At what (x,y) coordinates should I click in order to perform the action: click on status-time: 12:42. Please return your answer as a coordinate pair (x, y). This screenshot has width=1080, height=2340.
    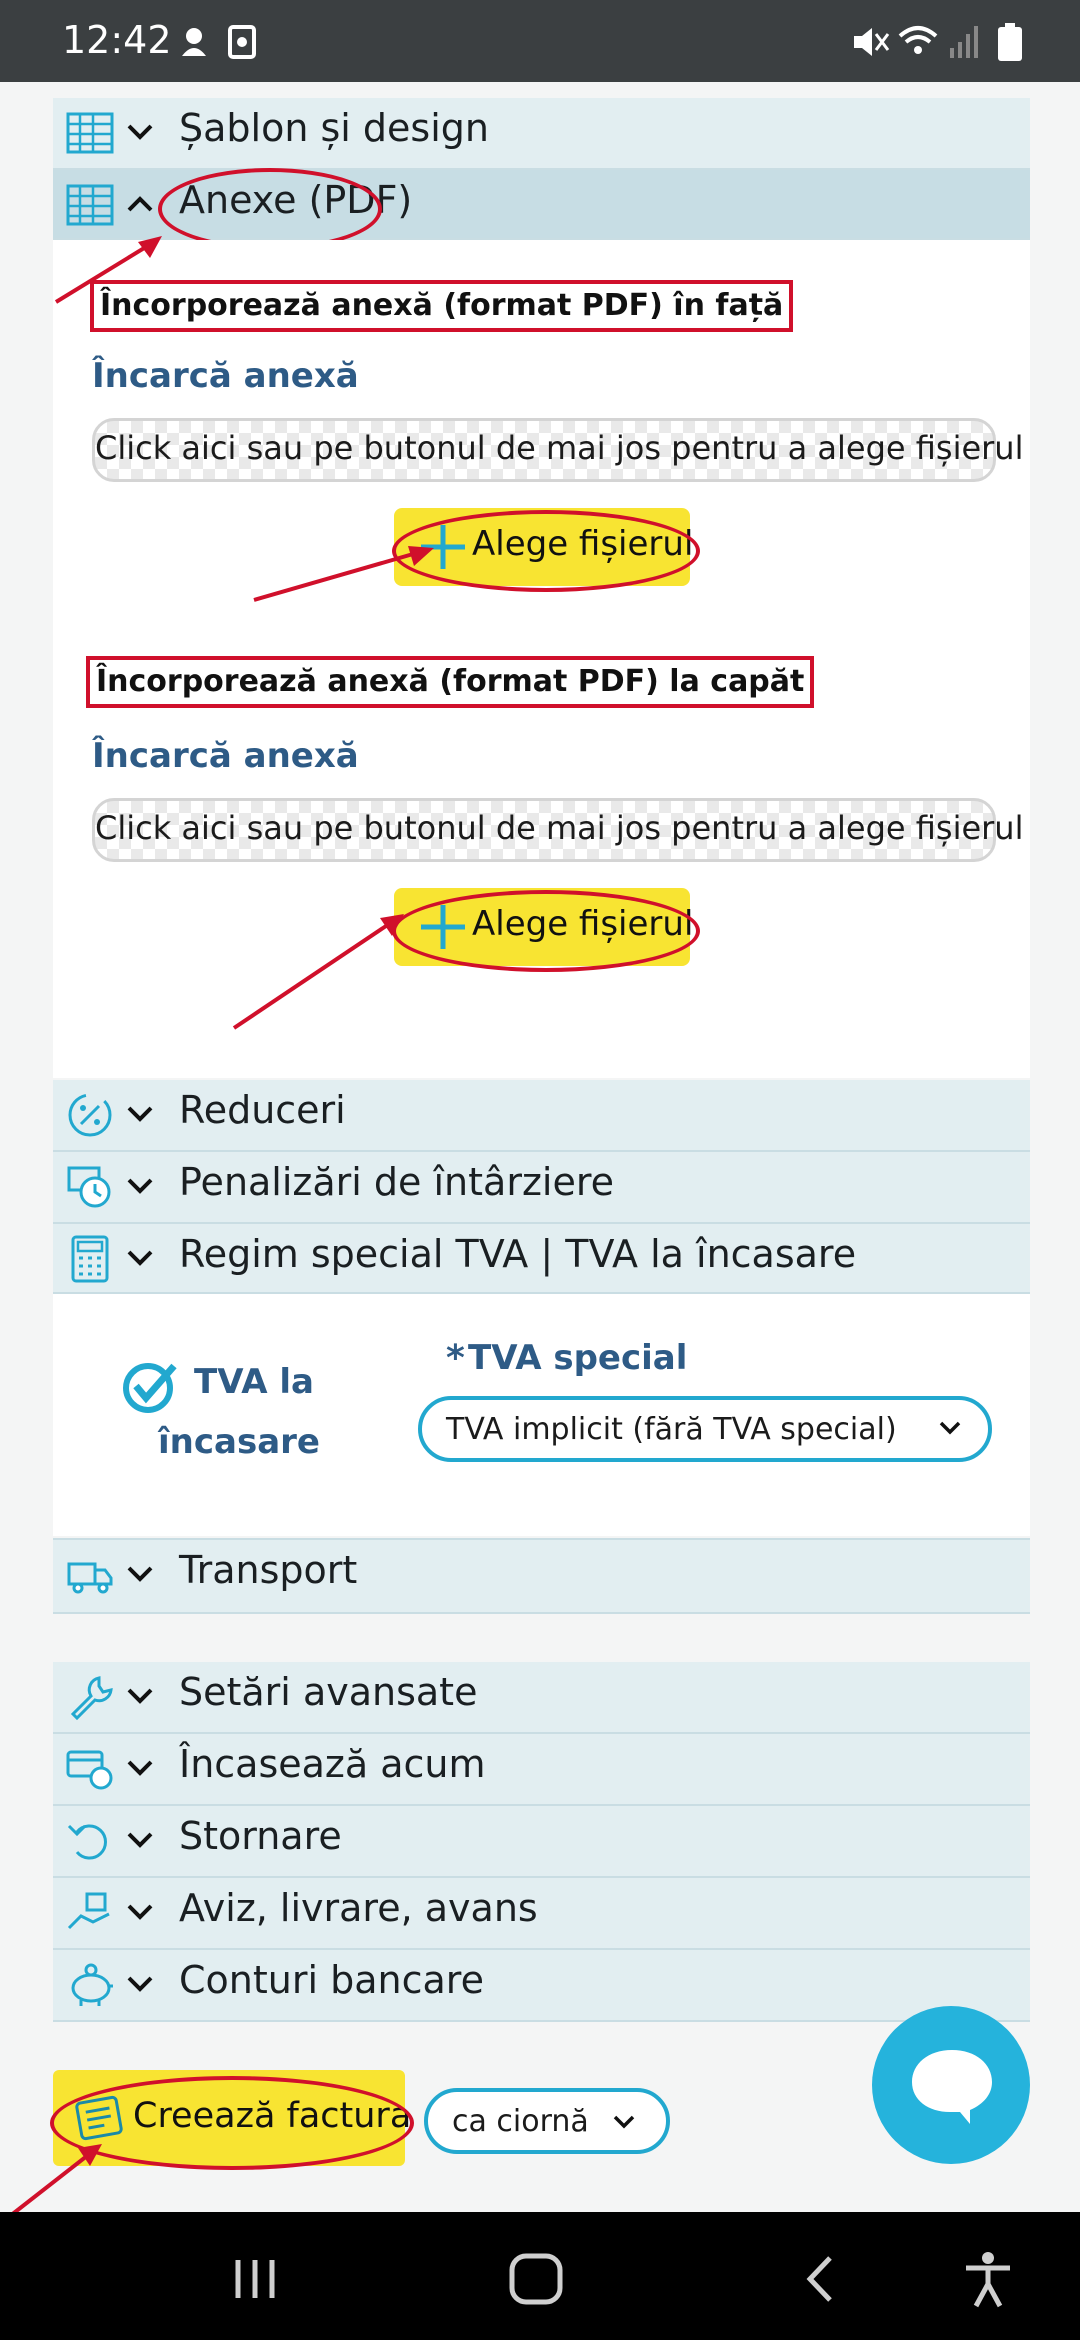
    Looking at the image, I should click on (117, 40).